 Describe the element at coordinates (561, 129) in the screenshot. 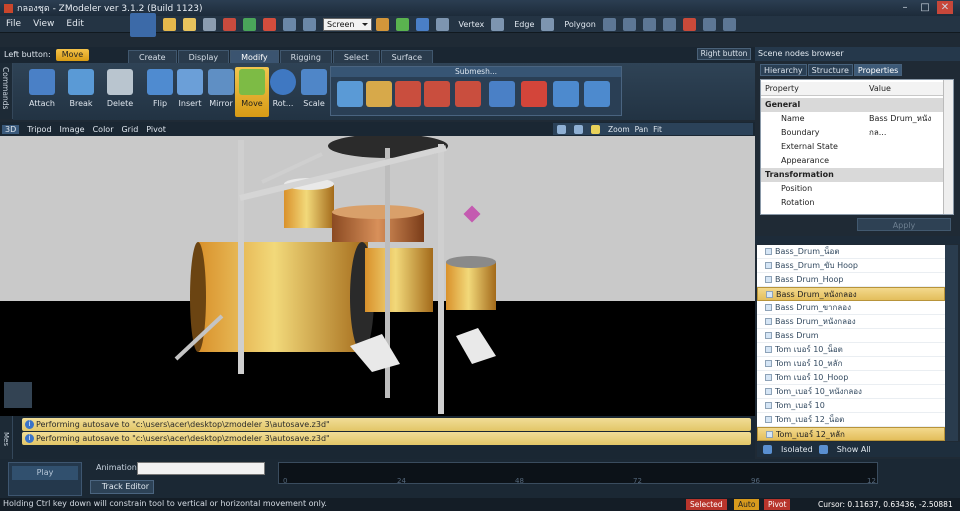

I see `display-mode-icon` at that location.